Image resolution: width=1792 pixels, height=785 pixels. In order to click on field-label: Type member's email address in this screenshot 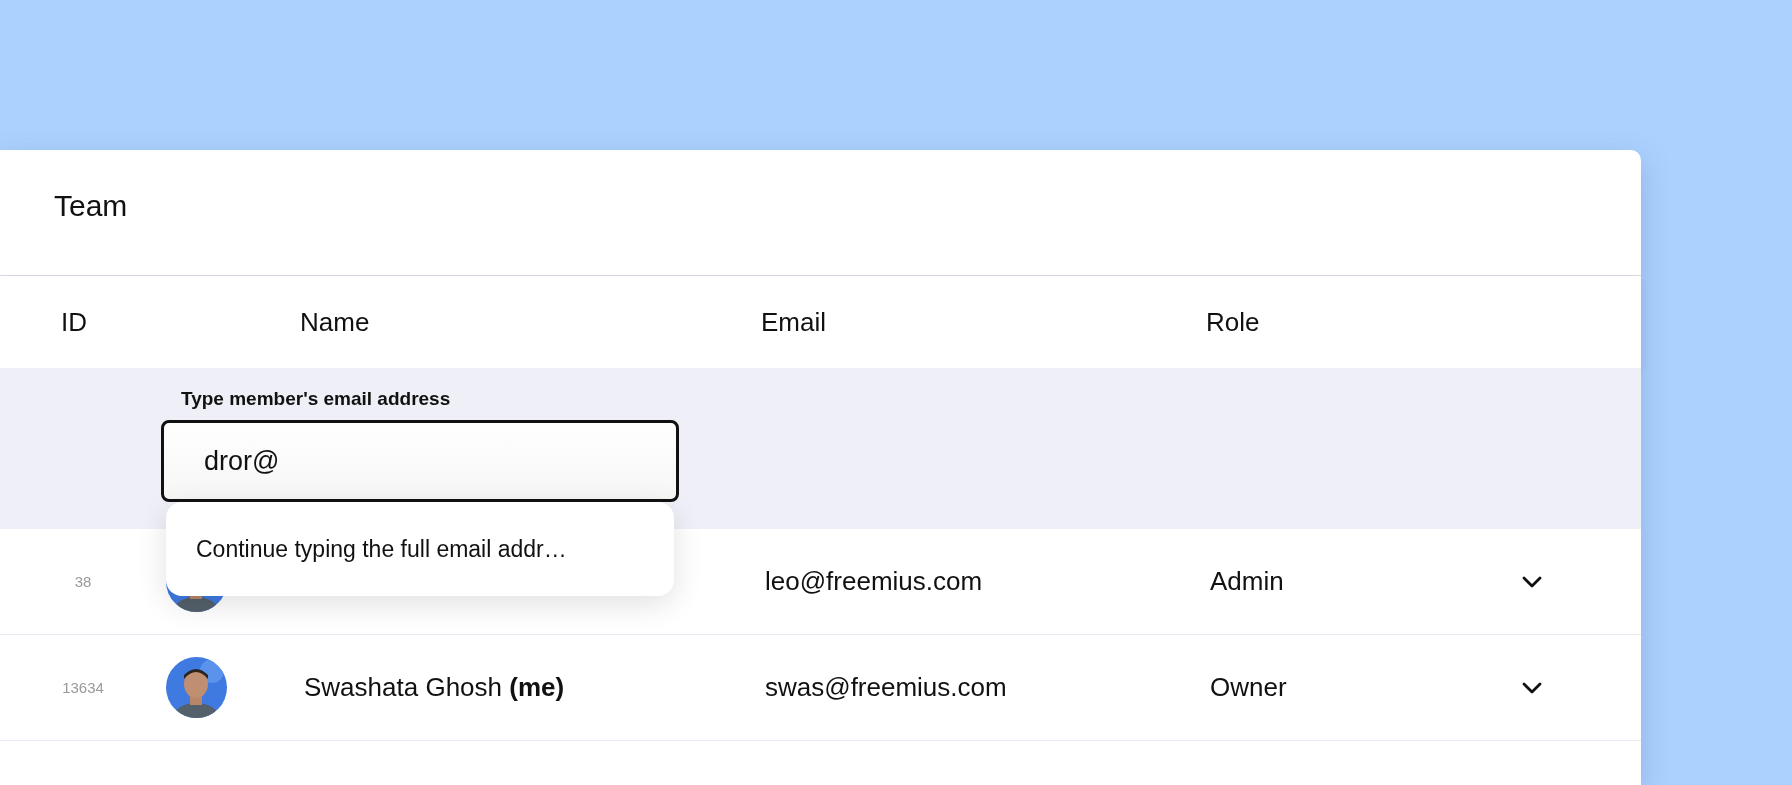, I will do `click(316, 399)`.